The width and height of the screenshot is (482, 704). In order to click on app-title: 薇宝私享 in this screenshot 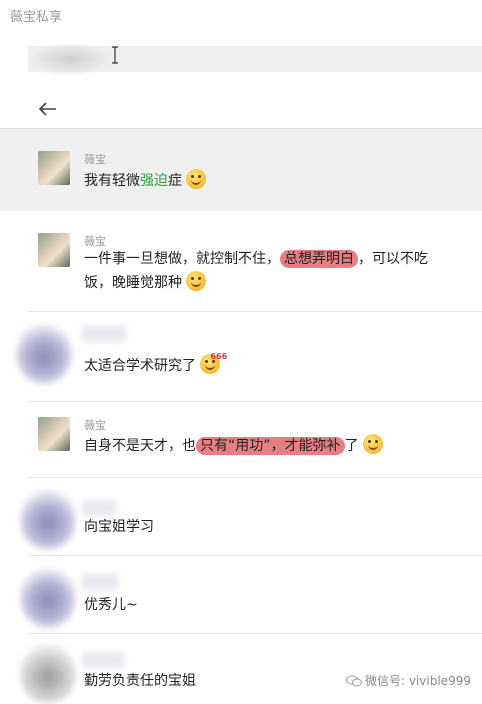, I will do `click(36, 17)`.